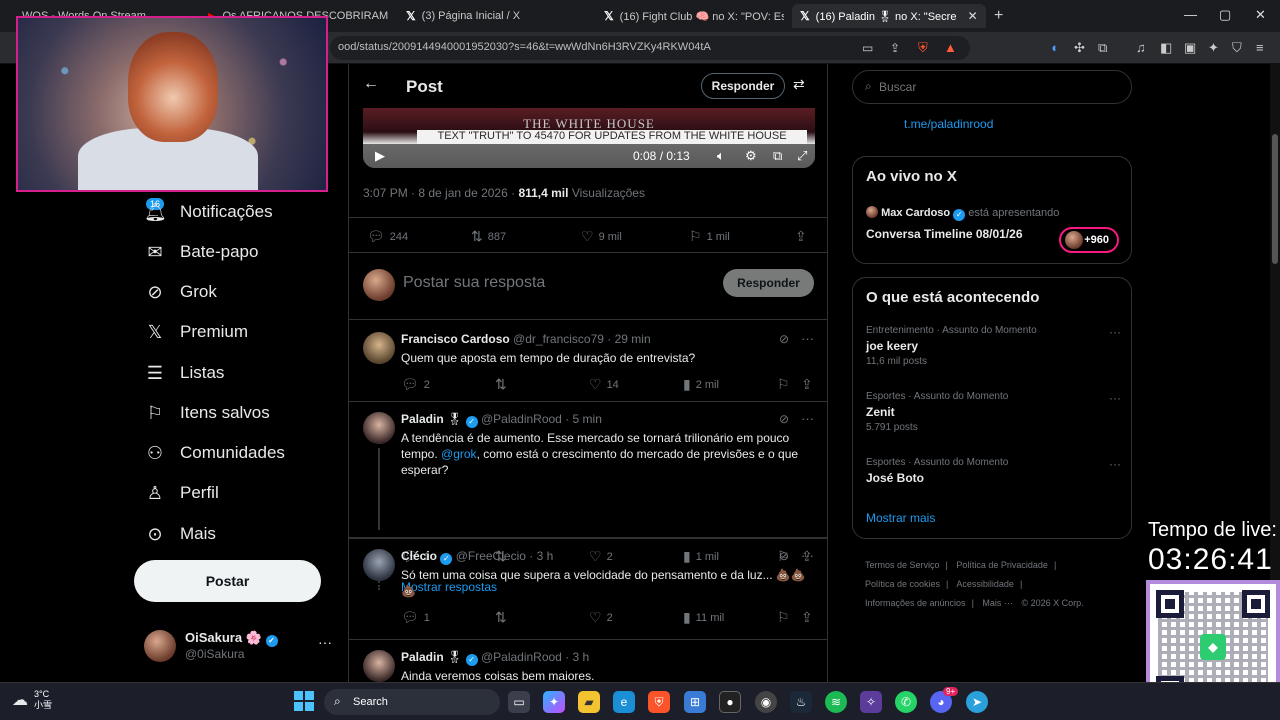 The height and width of the screenshot is (720, 1280). Describe the element at coordinates (241, 646) in the screenshot. I see `account-switcher: OiSakura 🌸 ✓ @0iSakura ···` at that location.